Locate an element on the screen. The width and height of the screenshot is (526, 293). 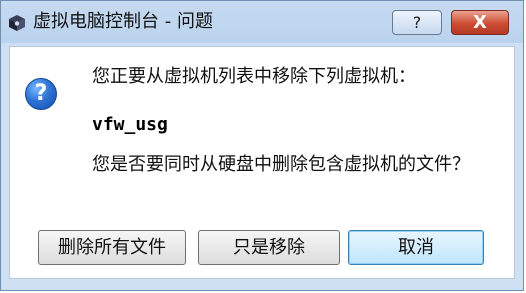
close-button: X is located at coordinates (480, 22).